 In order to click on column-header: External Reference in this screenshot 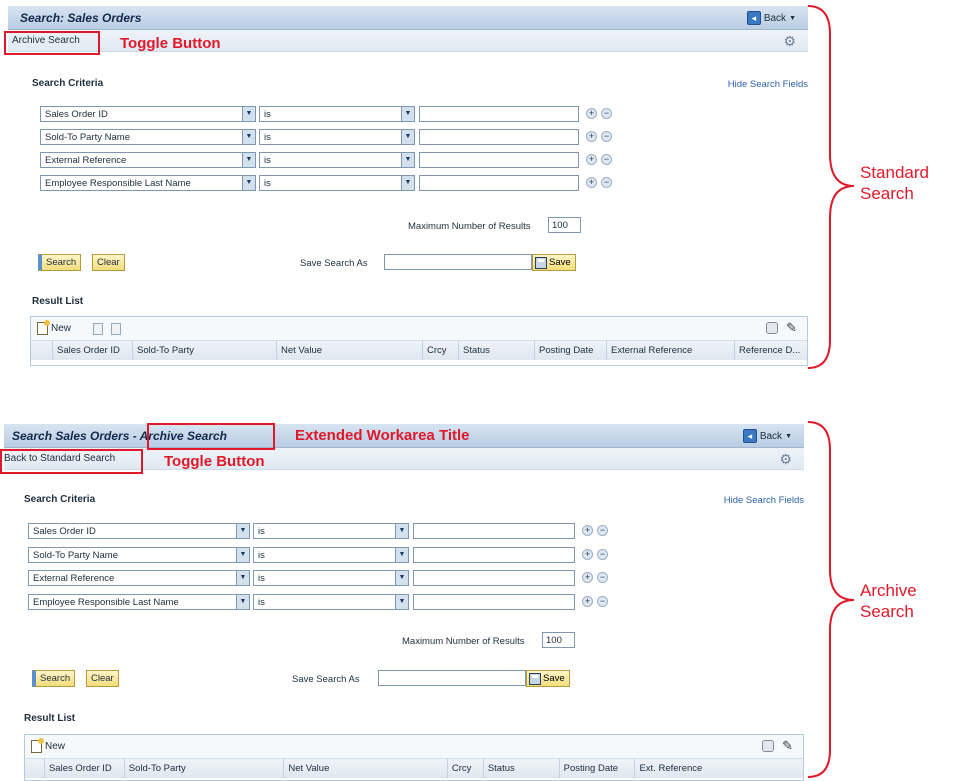, I will do `click(671, 350)`.